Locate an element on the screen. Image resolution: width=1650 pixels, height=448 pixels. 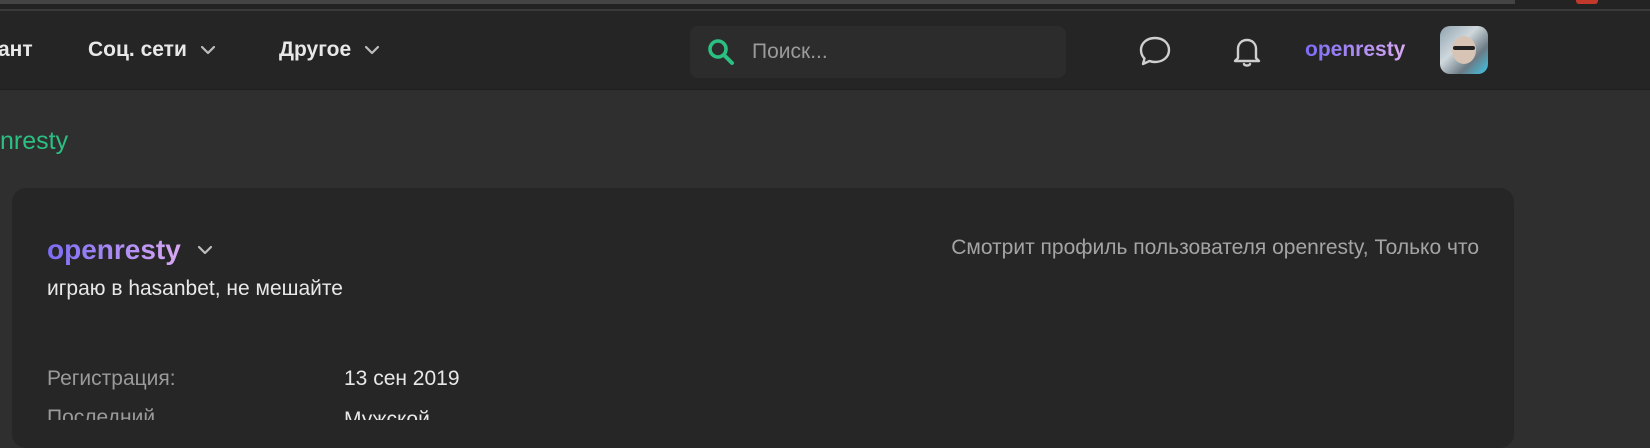
bell-icon is located at coordinates (1247, 51).